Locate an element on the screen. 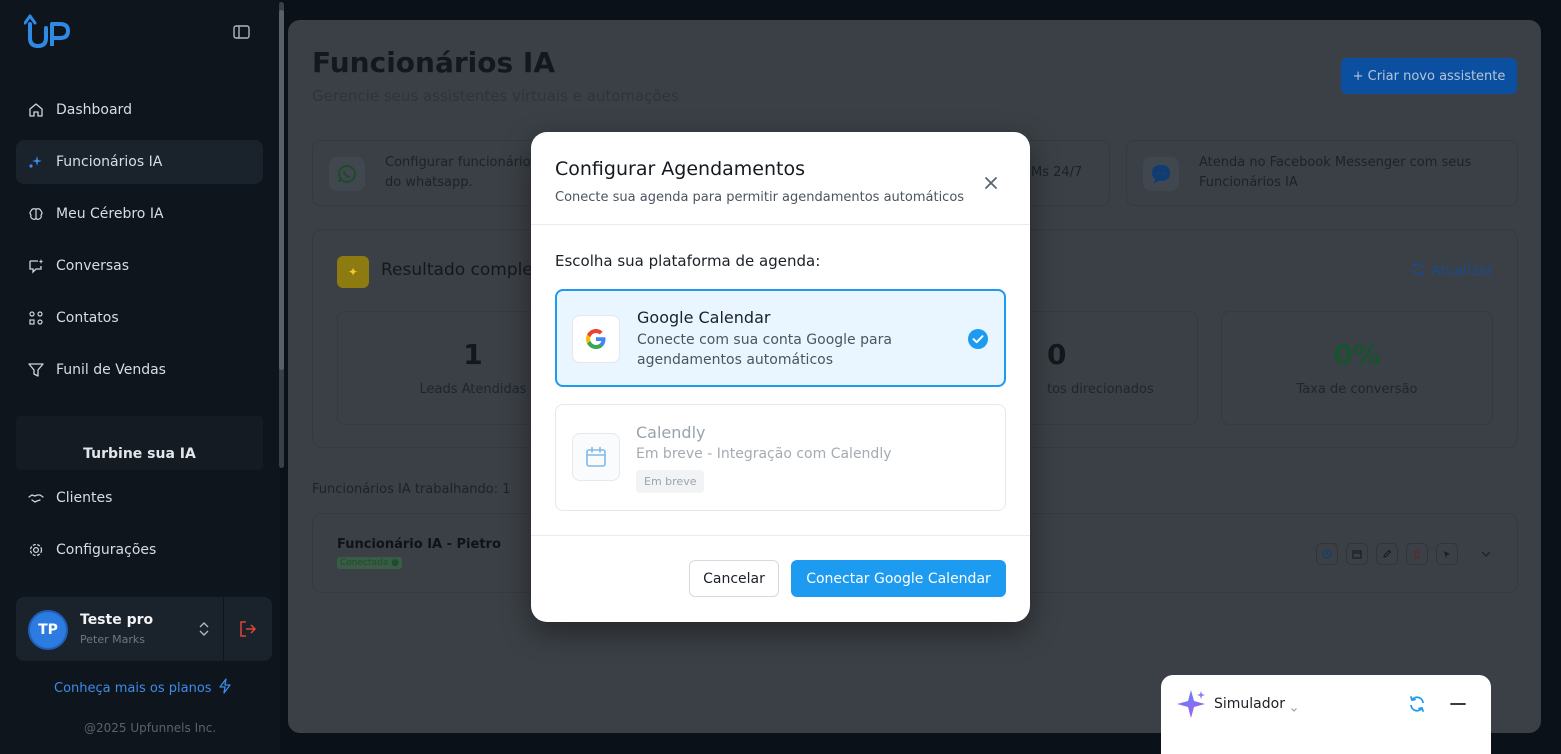 This screenshot has height=754, width=1561. sidebar-toggle-icon is located at coordinates (242, 32).